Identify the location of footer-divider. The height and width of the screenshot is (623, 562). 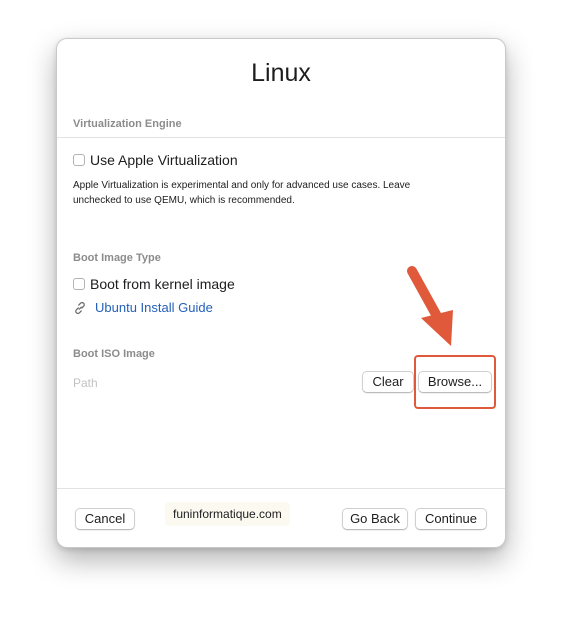
(281, 488).